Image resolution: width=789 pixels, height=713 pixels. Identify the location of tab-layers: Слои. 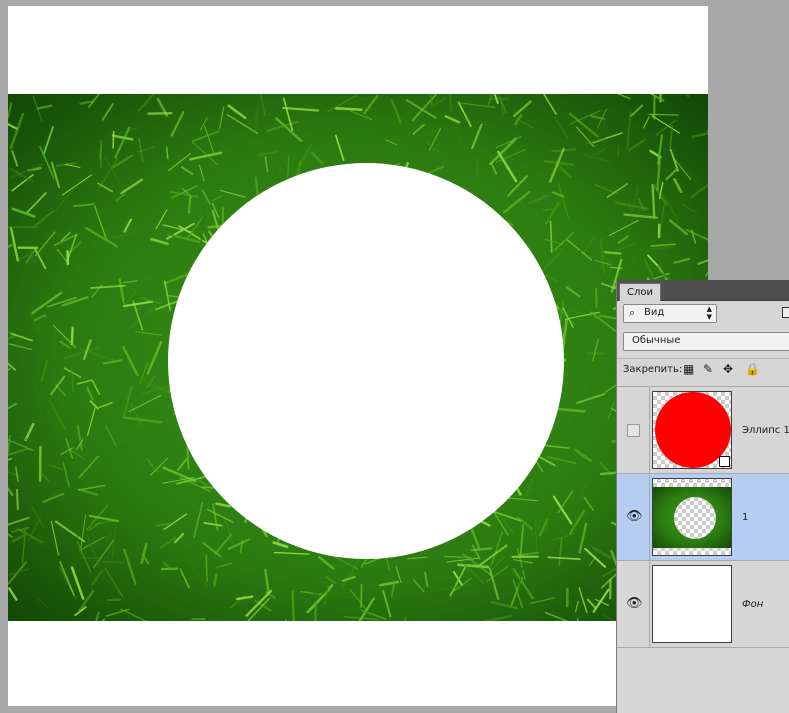
(640, 292).